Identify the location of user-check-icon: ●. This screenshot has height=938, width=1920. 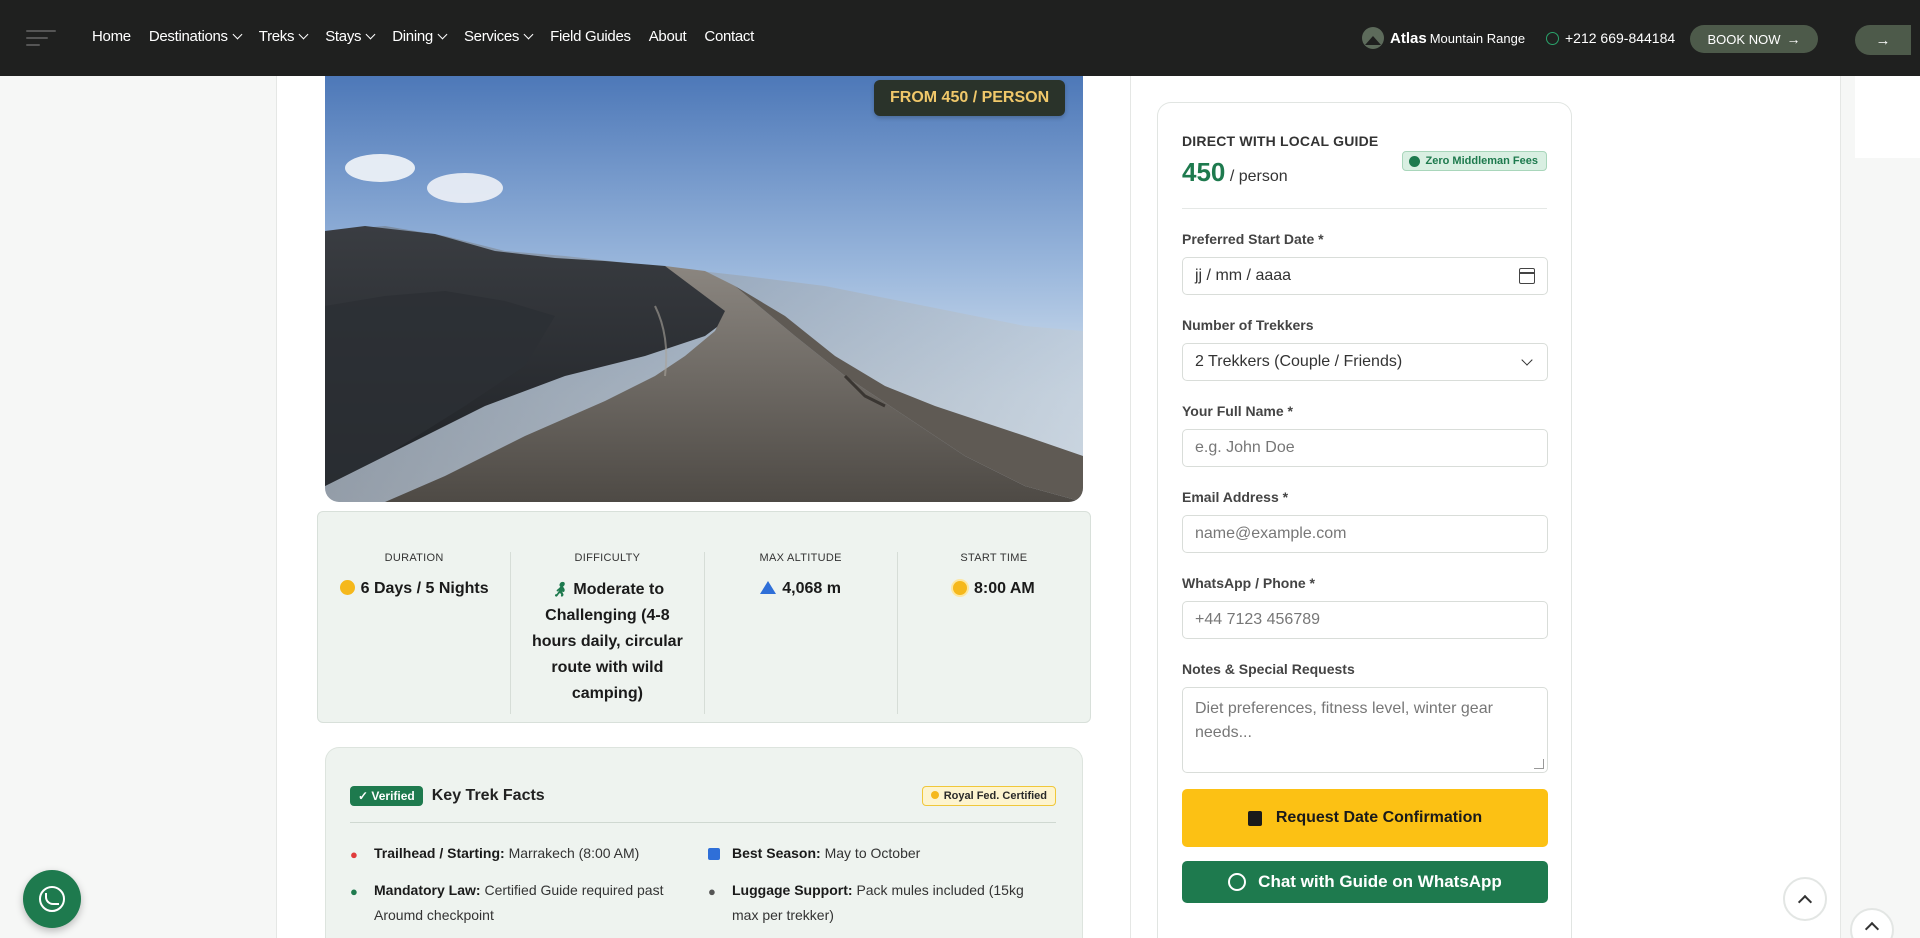
(354, 891).